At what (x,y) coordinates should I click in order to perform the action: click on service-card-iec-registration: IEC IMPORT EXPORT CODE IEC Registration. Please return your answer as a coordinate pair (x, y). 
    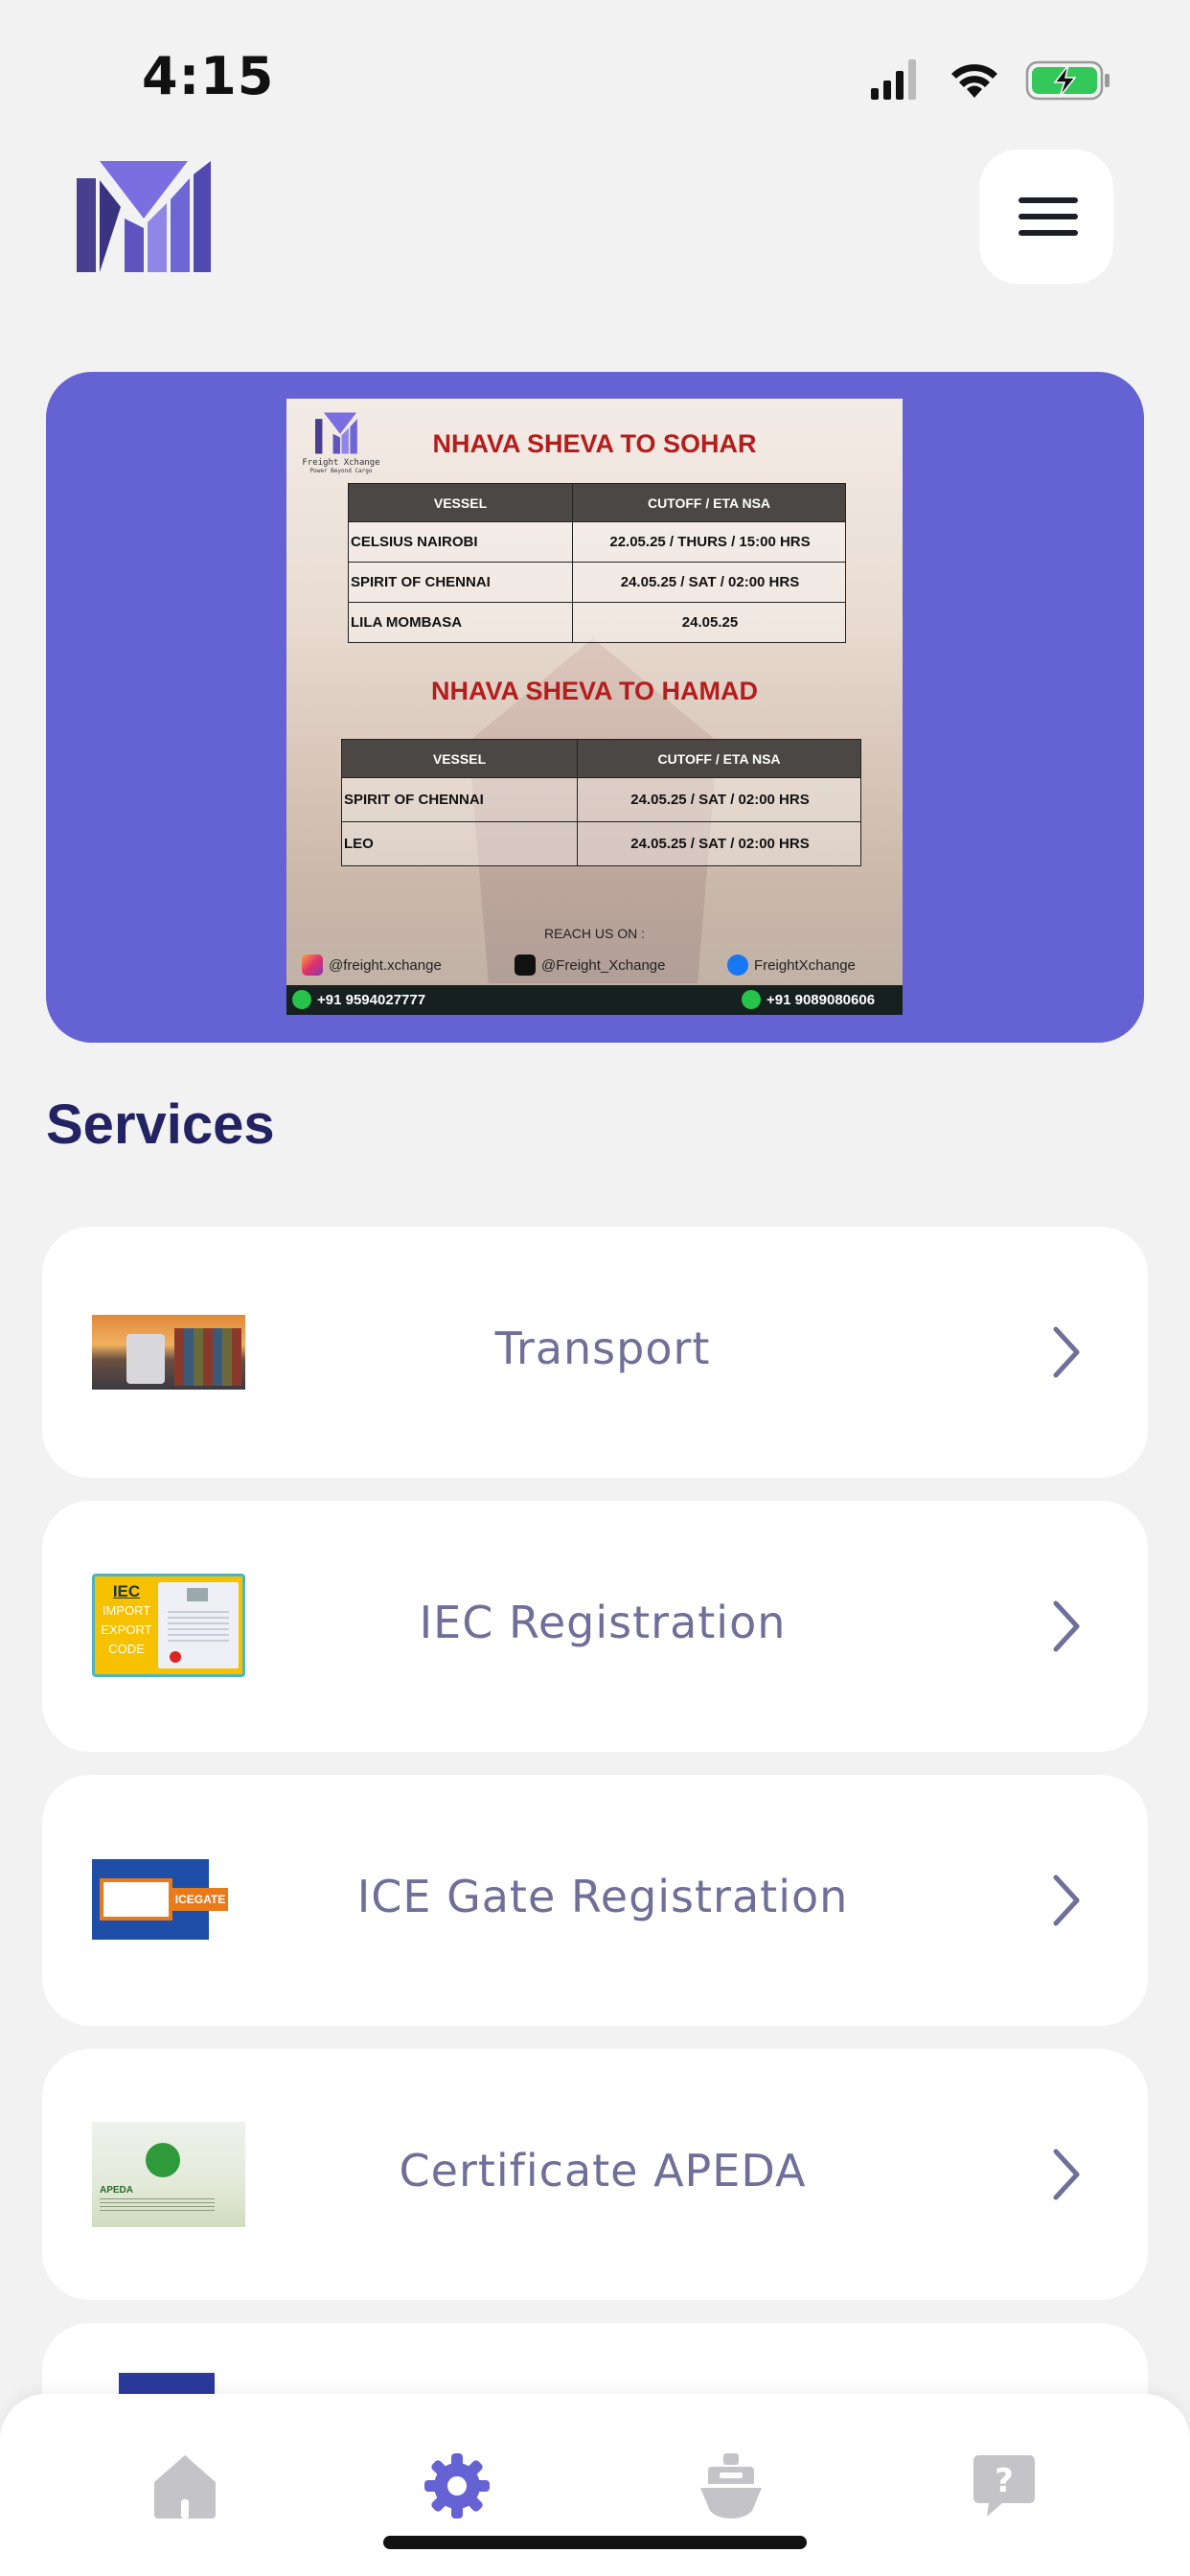
    Looking at the image, I should click on (595, 1626).